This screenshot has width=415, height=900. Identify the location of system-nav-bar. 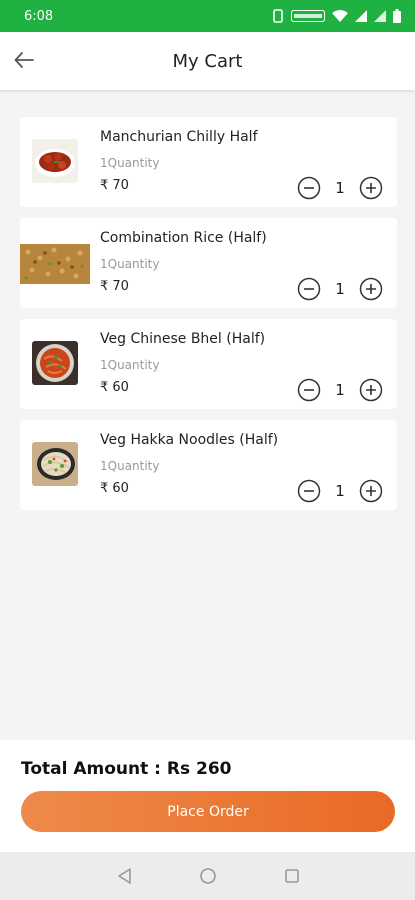
(207, 876).